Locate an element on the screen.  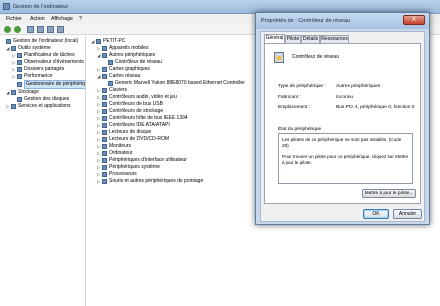
menu-action: Action is located at coordinates (37, 19).